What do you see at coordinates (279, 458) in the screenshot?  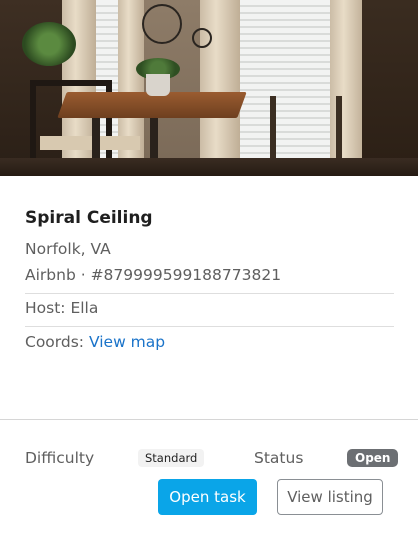 I see `status-label: Status` at bounding box center [279, 458].